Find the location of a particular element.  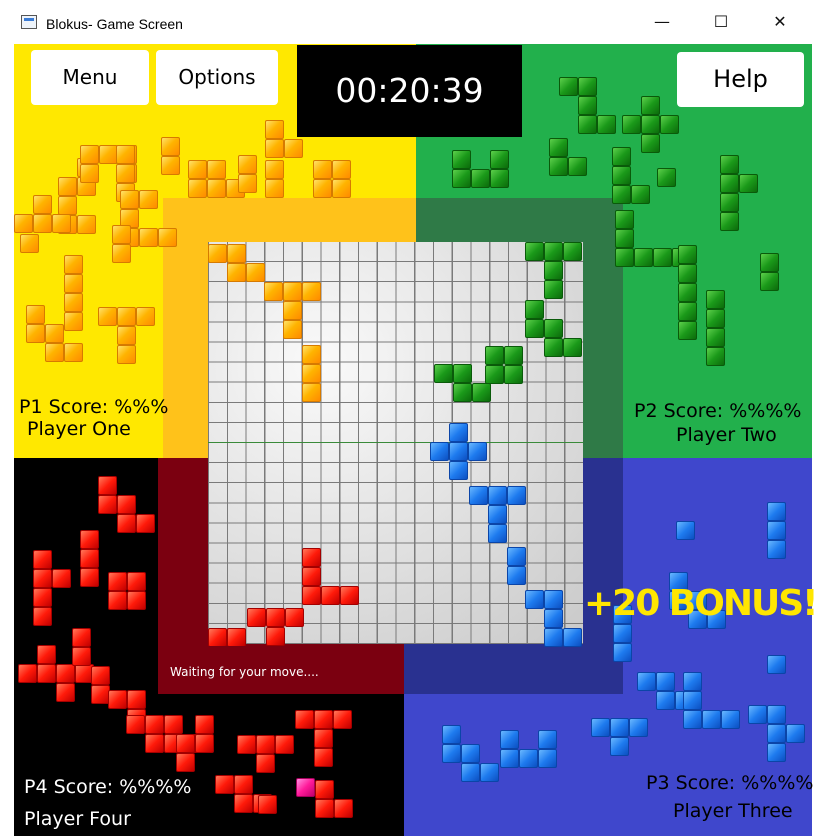

menu-button: Menu is located at coordinates (90, 77).